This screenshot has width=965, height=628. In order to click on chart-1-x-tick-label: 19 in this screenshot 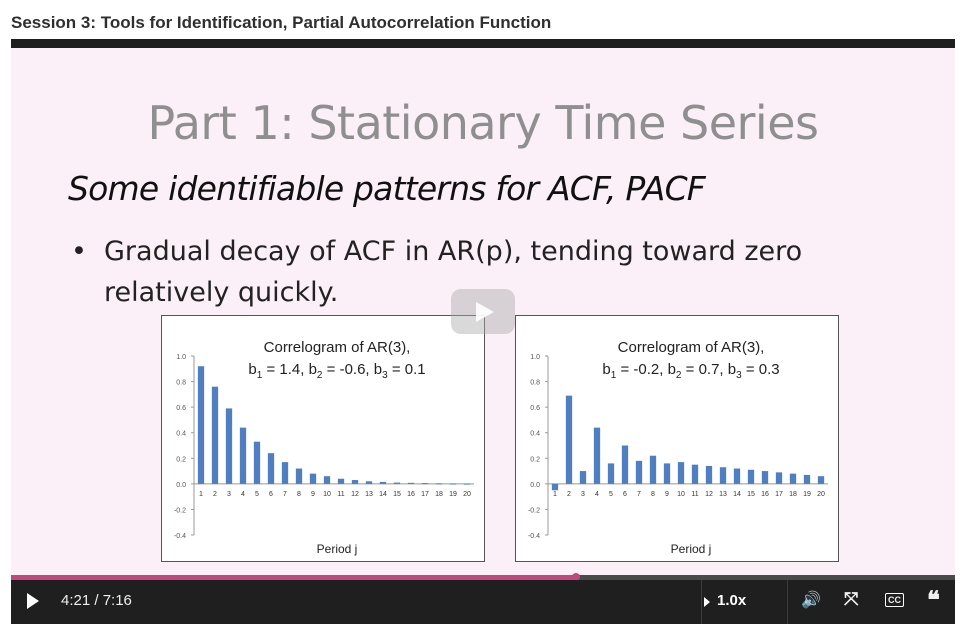, I will do `click(453, 494)`.